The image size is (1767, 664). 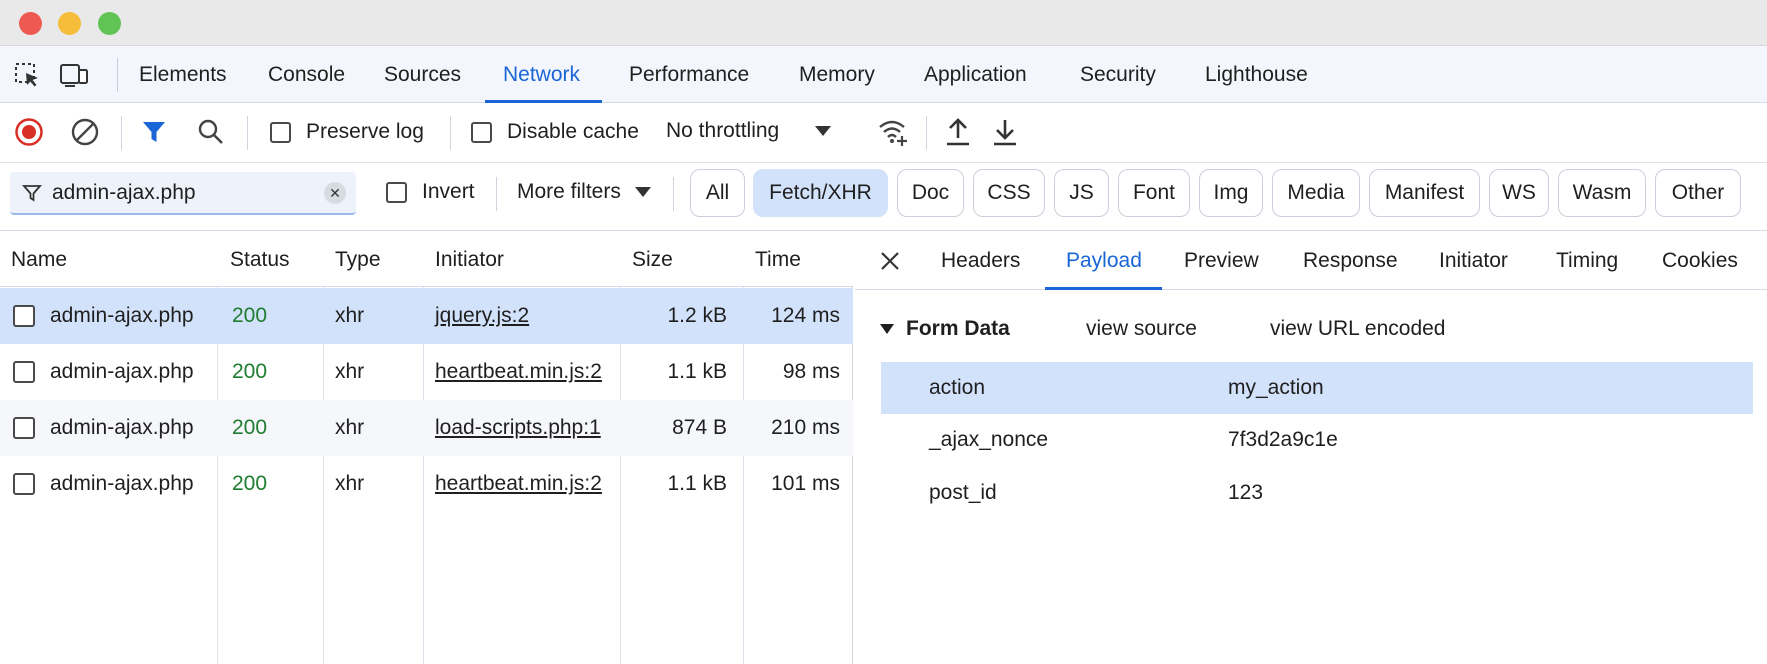 What do you see at coordinates (482, 316) in the screenshot?
I see `request-initiator-link: jquery.js:2` at bounding box center [482, 316].